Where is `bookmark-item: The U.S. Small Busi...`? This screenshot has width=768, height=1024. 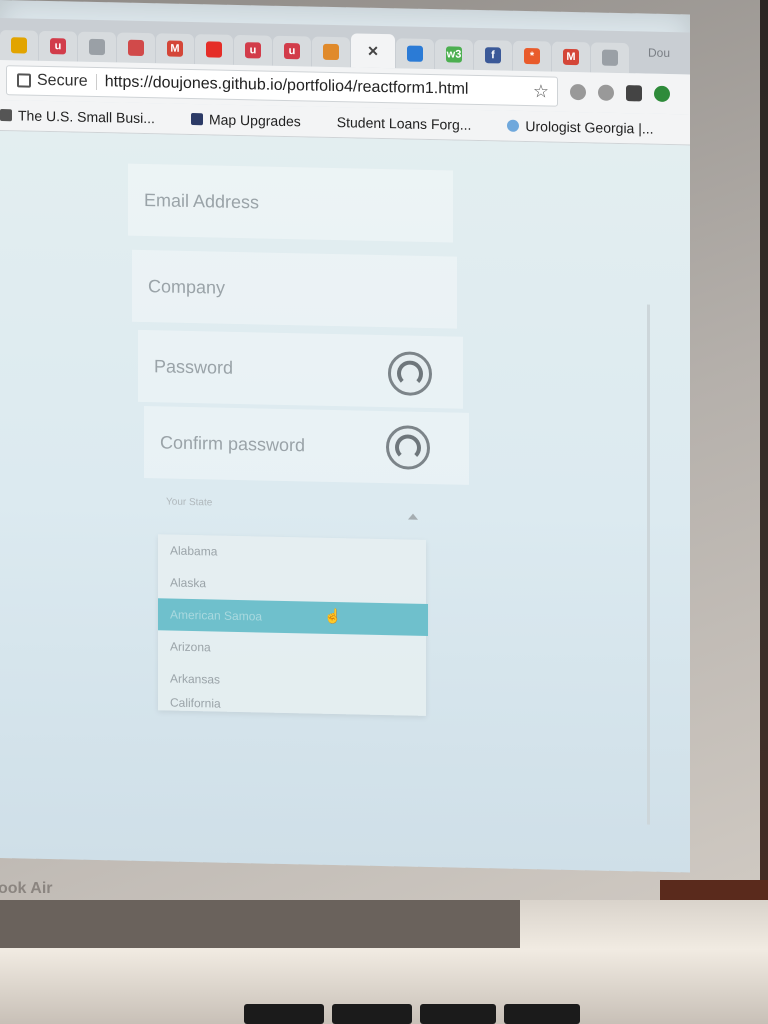
bookmark-item: The U.S. Small Busi... is located at coordinates (77, 116).